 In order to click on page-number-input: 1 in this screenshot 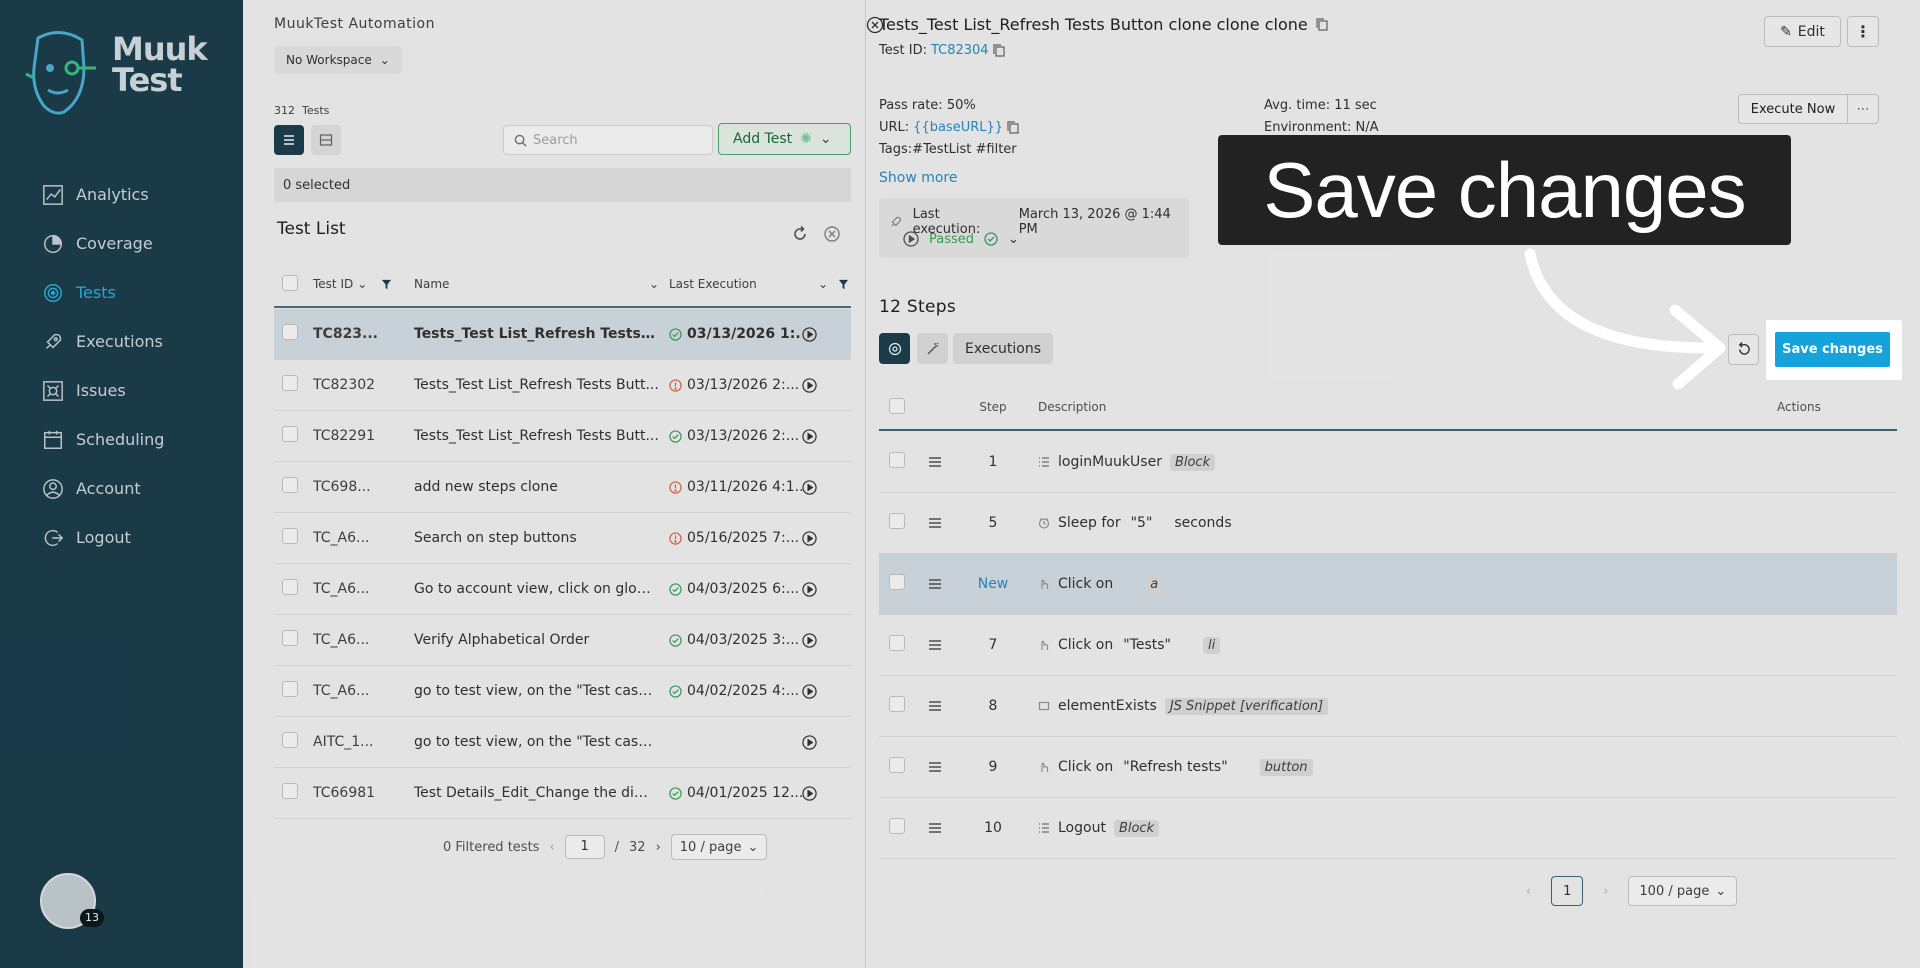, I will do `click(584, 847)`.